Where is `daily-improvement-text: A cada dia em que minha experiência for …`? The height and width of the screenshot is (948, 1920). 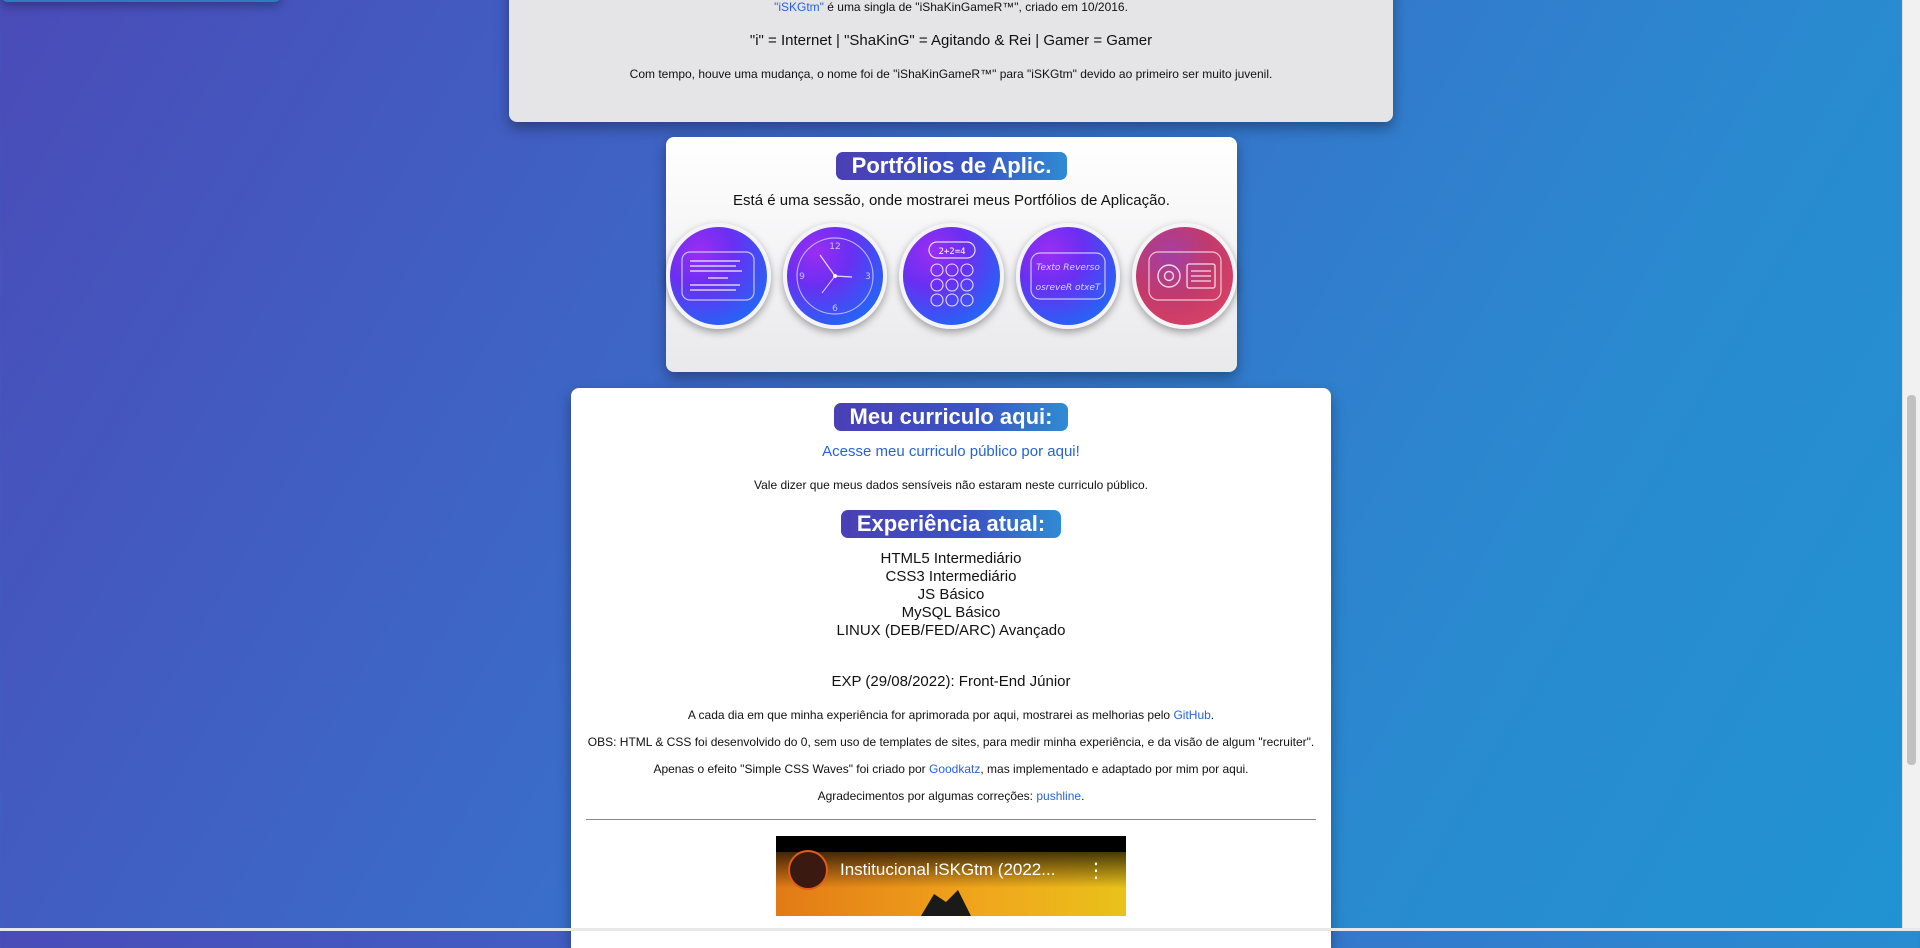
daily-improvement-text: A cada dia em que minha experiência for … is located at coordinates (951, 715).